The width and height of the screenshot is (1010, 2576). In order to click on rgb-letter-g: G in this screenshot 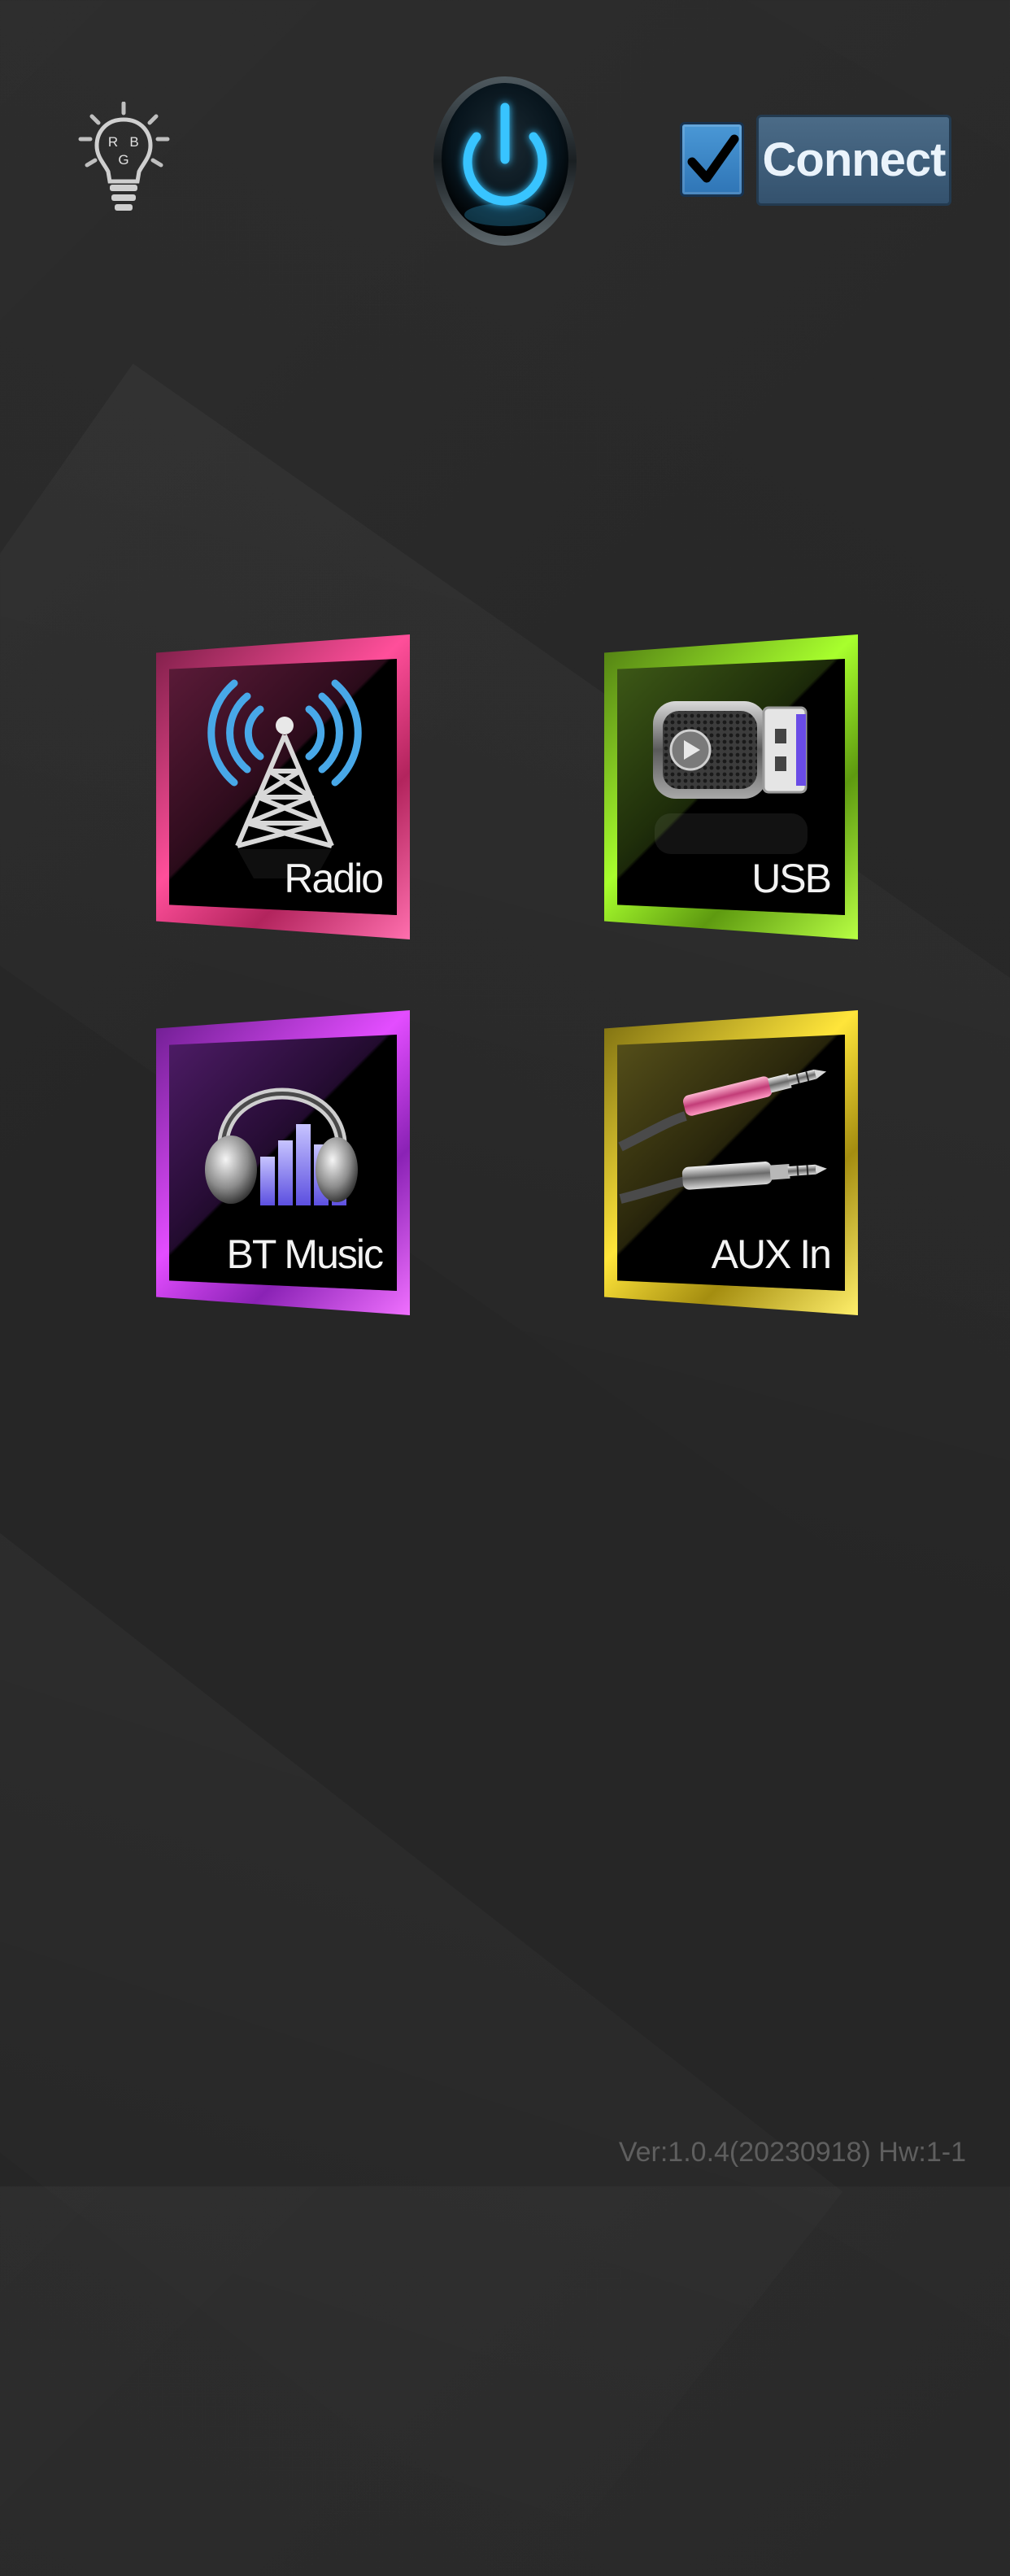, I will do `click(123, 160)`.